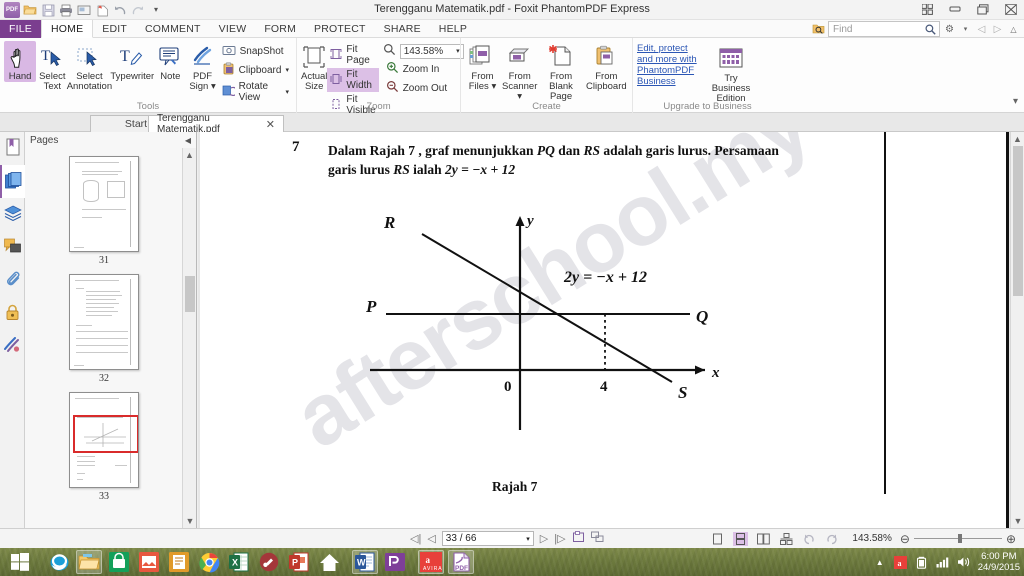 This screenshot has width=1024, height=576. What do you see at coordinates (740, 538) in the screenshot?
I see `continuous-icon` at bounding box center [740, 538].